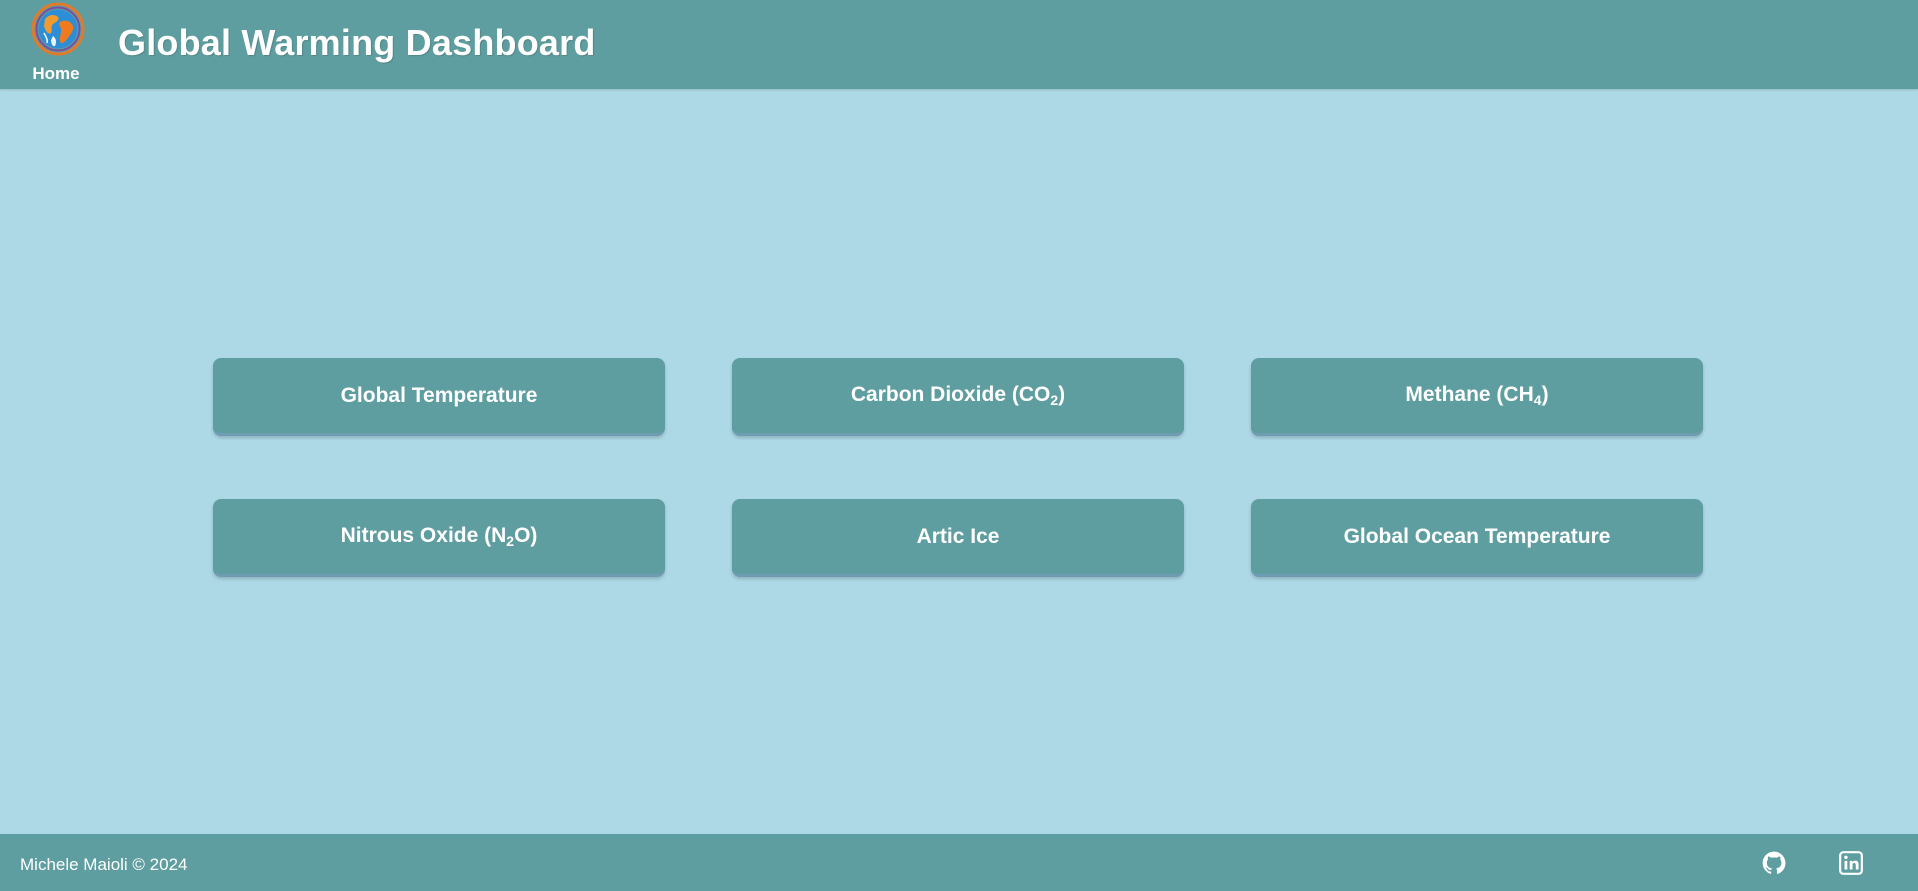 Image resolution: width=1918 pixels, height=891 pixels. Describe the element at coordinates (357, 42) in the screenshot. I see `page-title: Global Warming Dashboard` at that location.